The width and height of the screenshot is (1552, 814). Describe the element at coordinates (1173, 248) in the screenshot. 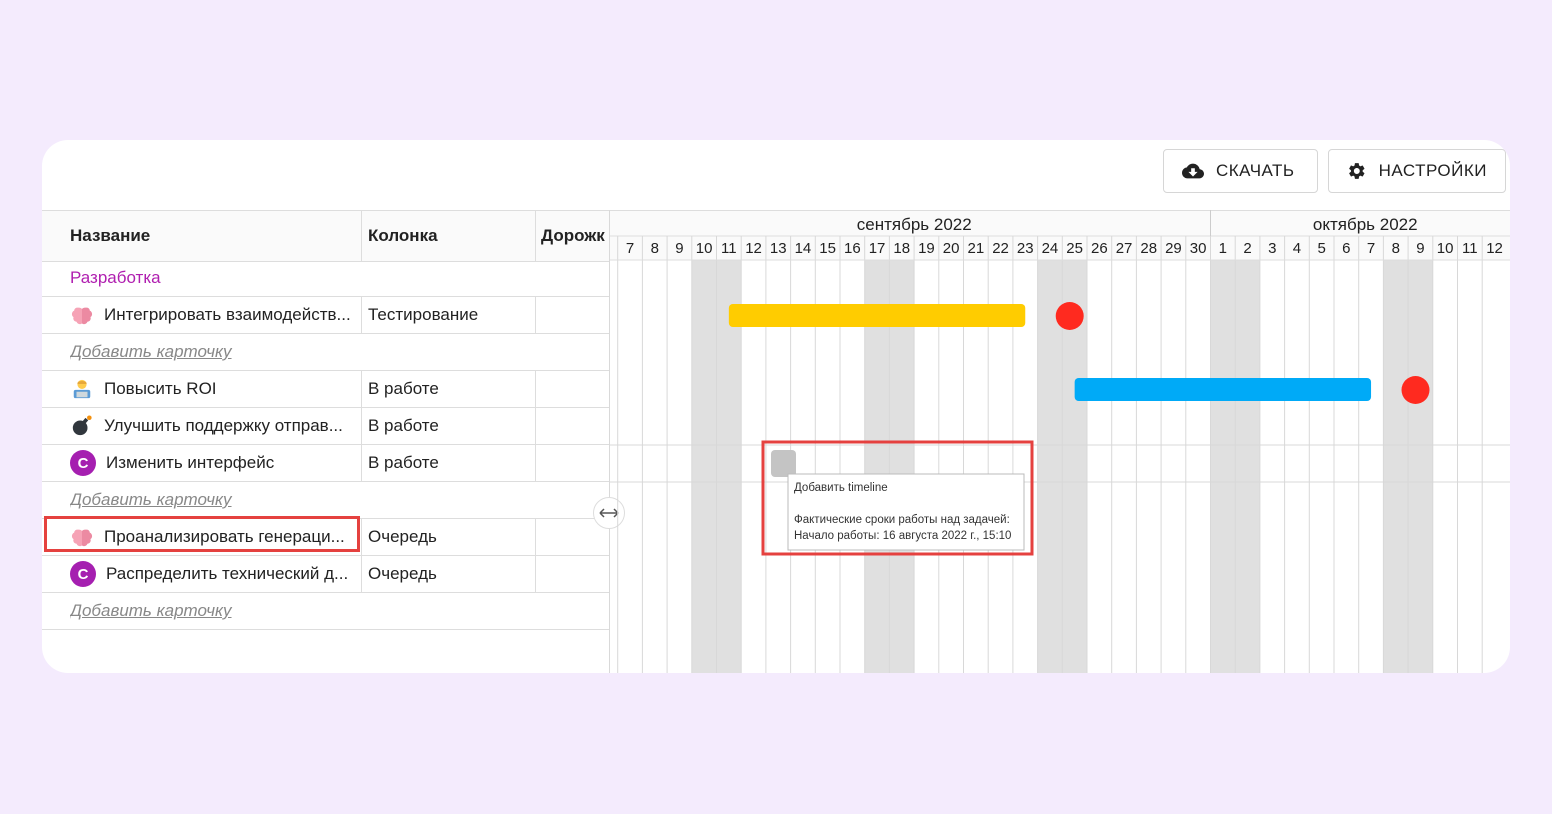

I see `day-label: 29` at that location.